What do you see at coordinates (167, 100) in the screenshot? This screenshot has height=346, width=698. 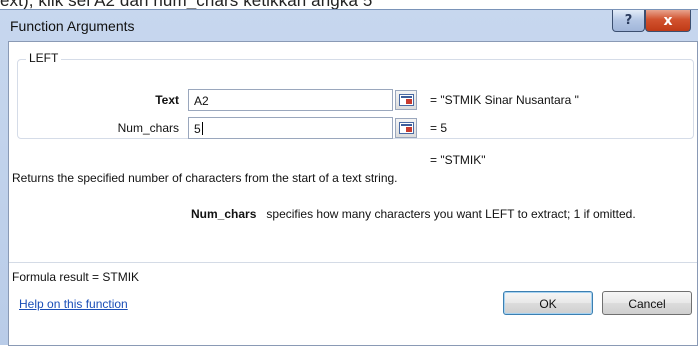 I see `arg-label-text: Text` at bounding box center [167, 100].